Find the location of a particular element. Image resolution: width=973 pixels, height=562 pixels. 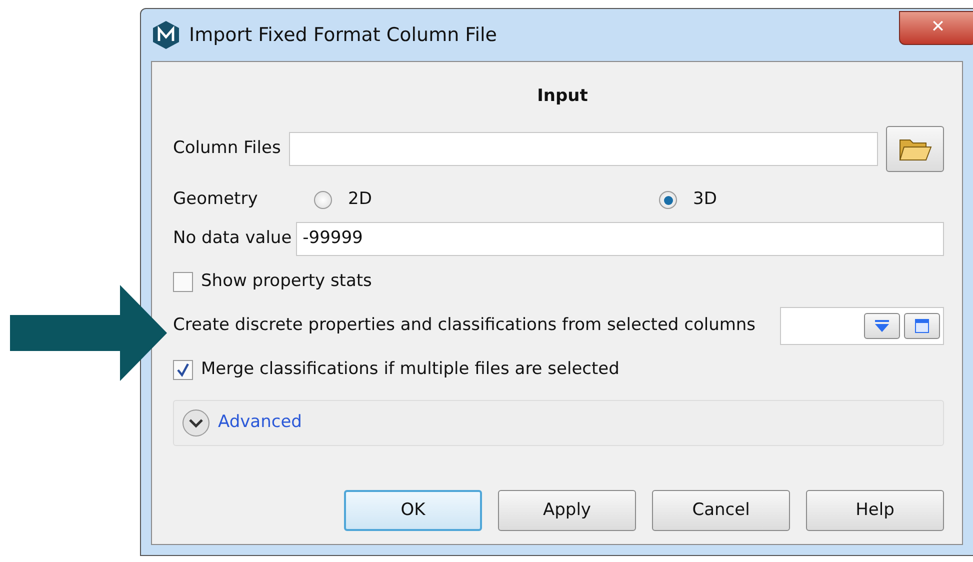

expand-button is located at coordinates (196, 423).